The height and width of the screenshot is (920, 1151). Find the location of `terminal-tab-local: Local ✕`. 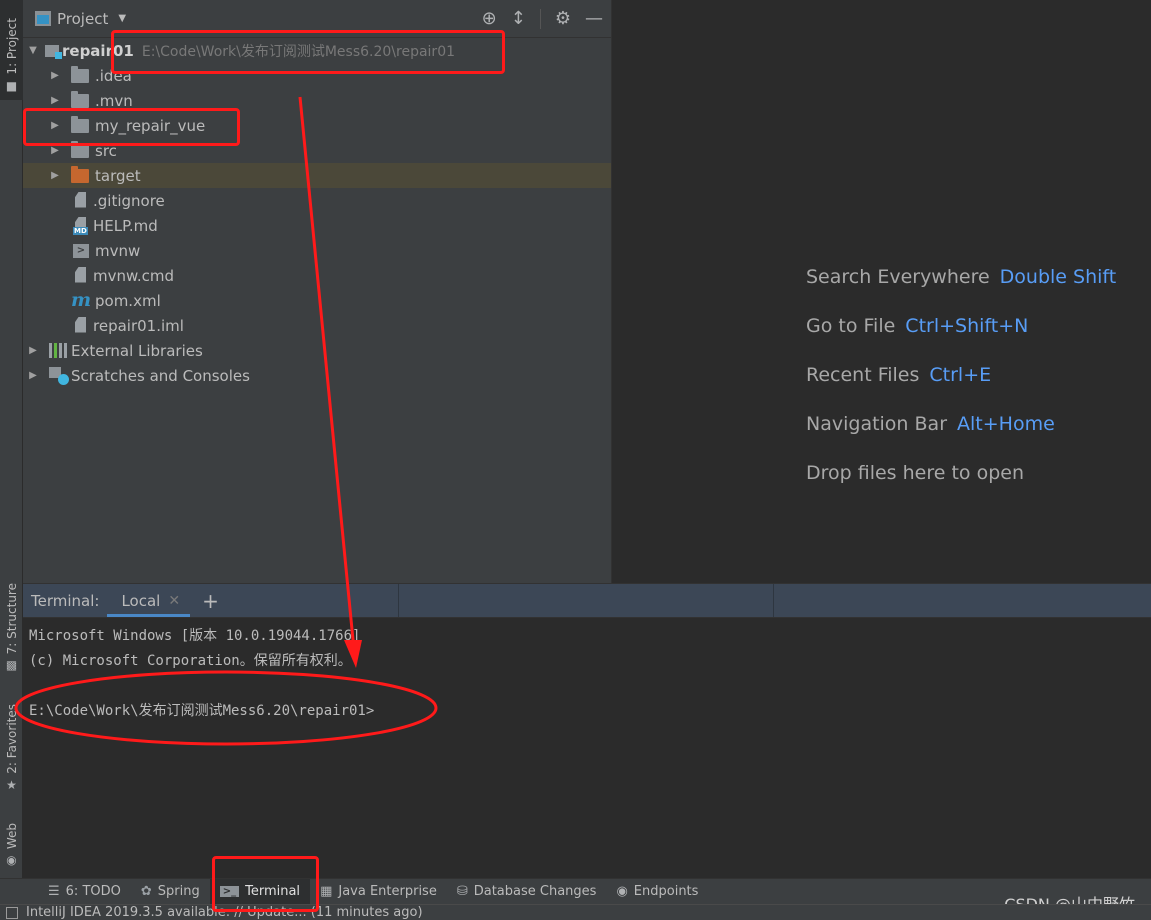

terminal-tab-local: Local ✕ is located at coordinates (149, 602).